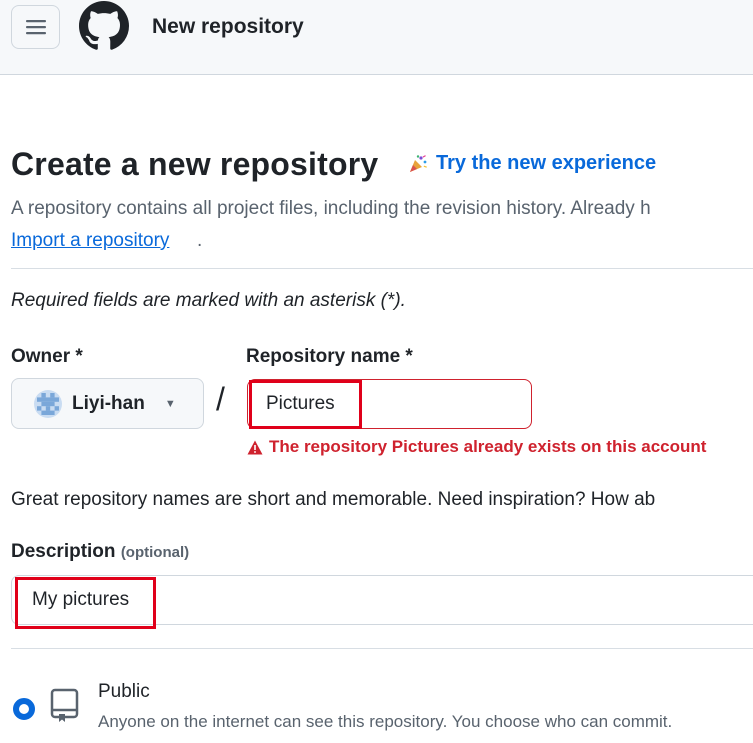 The width and height of the screenshot is (753, 743). I want to click on page-title: Create a new repository, so click(195, 164).